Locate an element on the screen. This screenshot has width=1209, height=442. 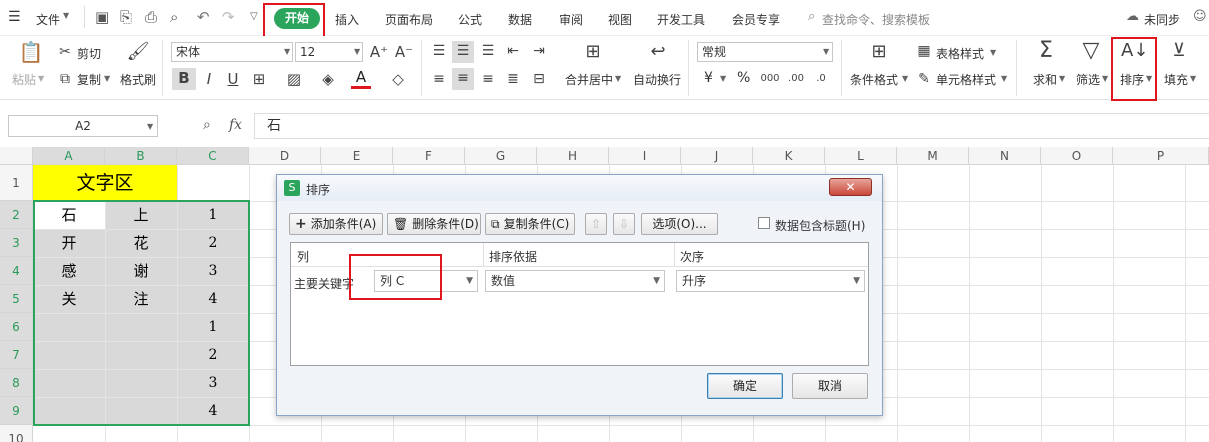
align-center-icon: ≡ is located at coordinates (463, 79).